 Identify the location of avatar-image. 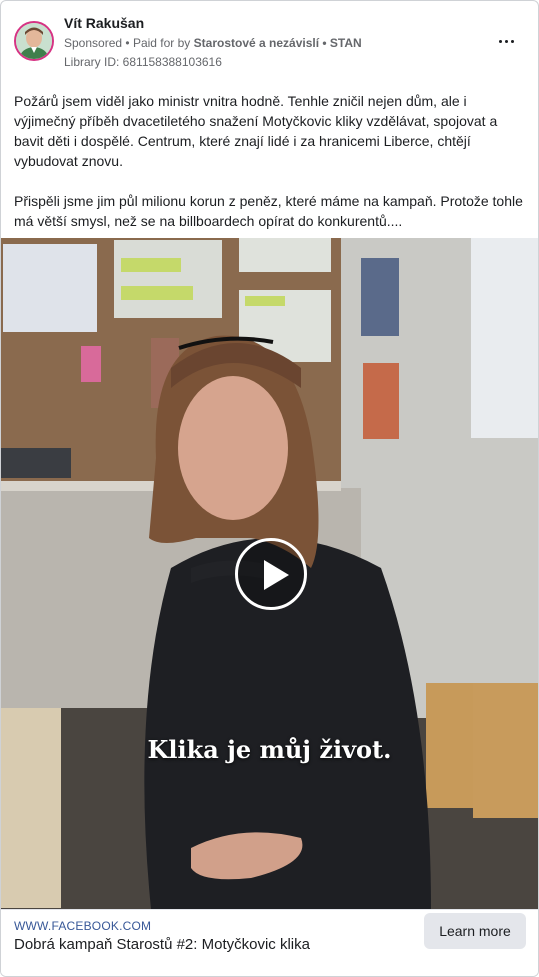
(34, 41).